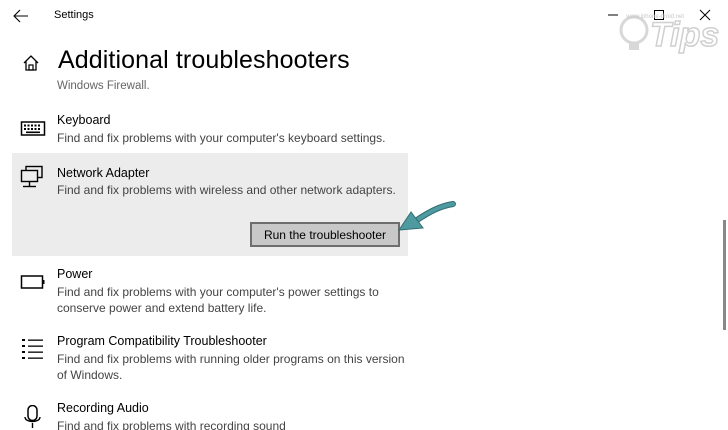 The image size is (728, 430). Describe the element at coordinates (426, 218) in the screenshot. I see `annotation-arrow-icon` at that location.